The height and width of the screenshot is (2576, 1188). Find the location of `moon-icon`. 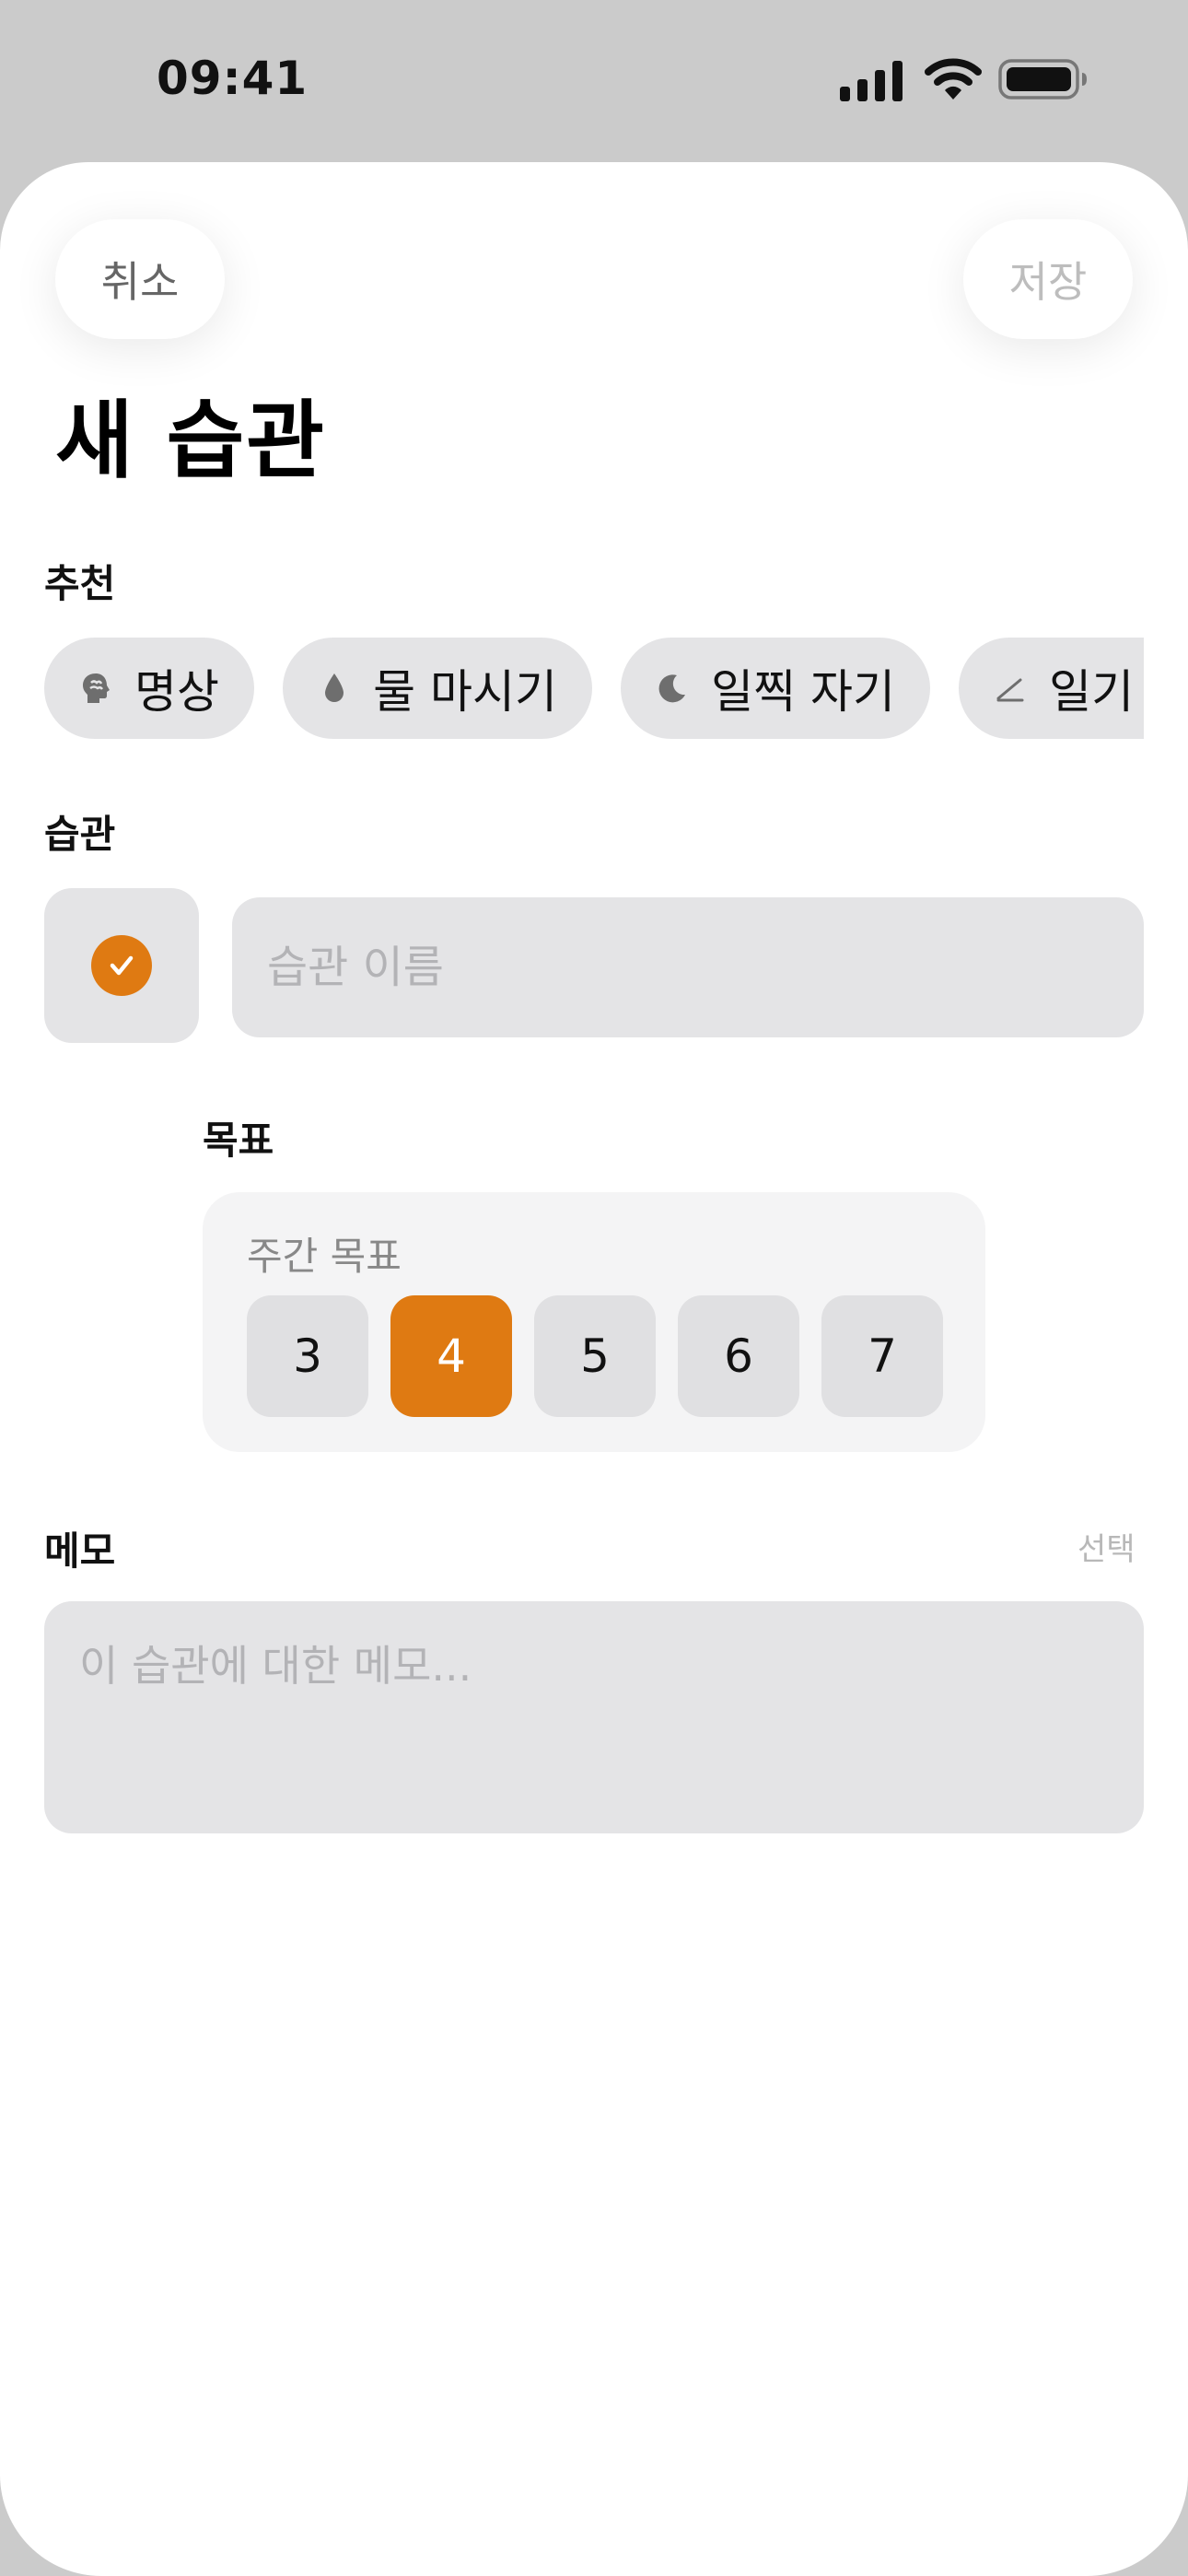

moon-icon is located at coordinates (672, 688).